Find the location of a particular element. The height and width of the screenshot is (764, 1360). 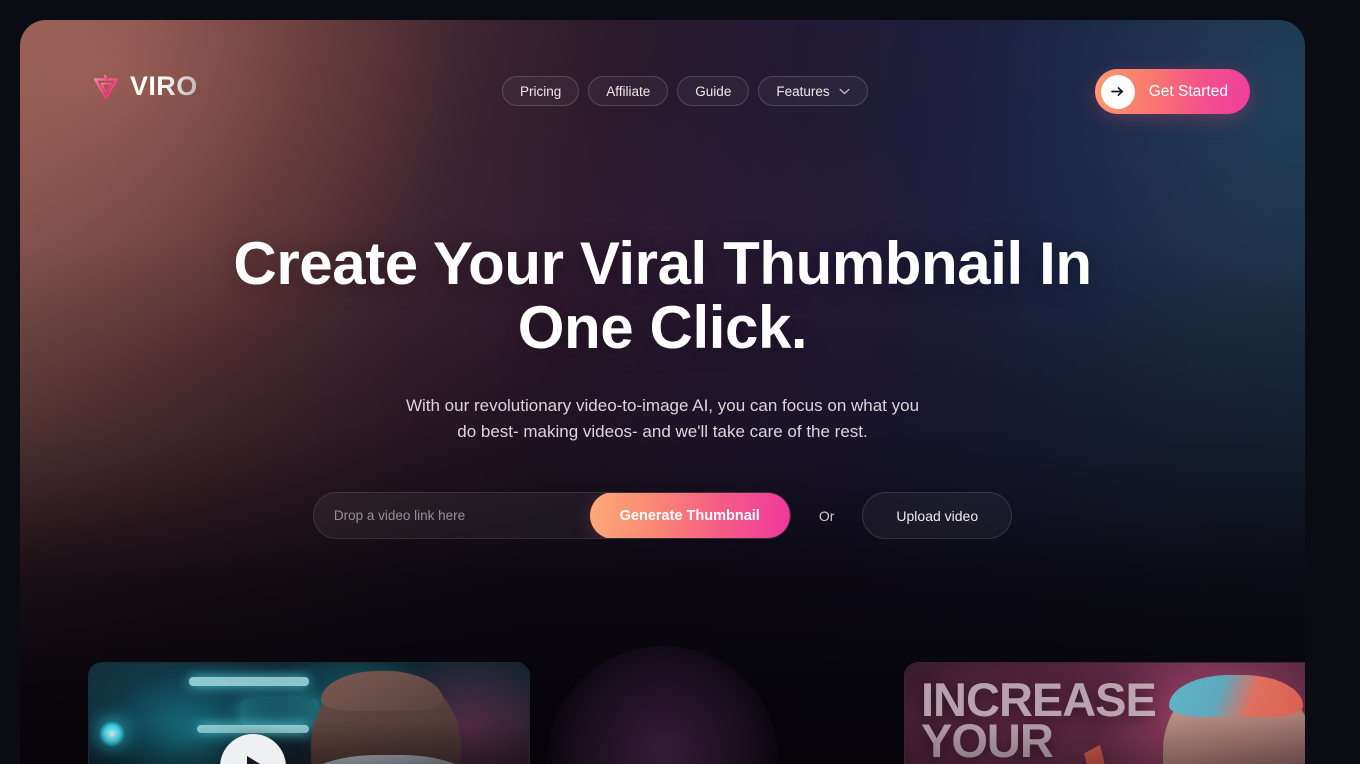

nav-item-guide: Guide is located at coordinates (713, 91).